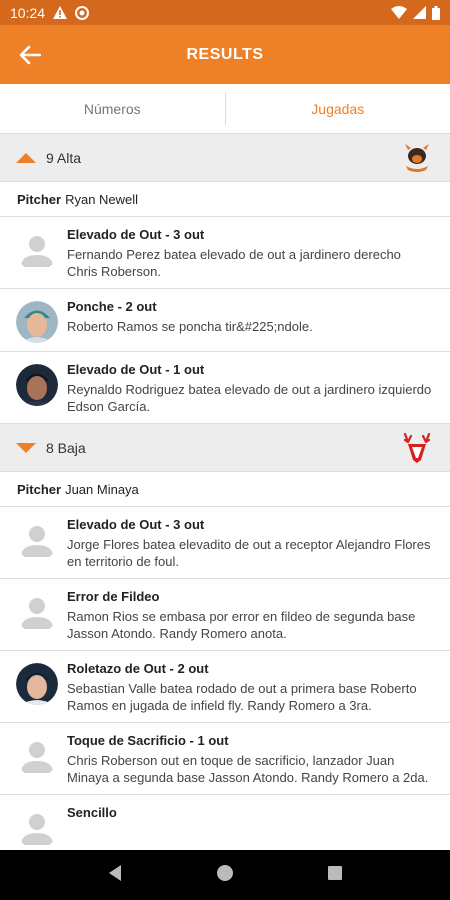  I want to click on expand-arrow-icon, so click(26, 447).